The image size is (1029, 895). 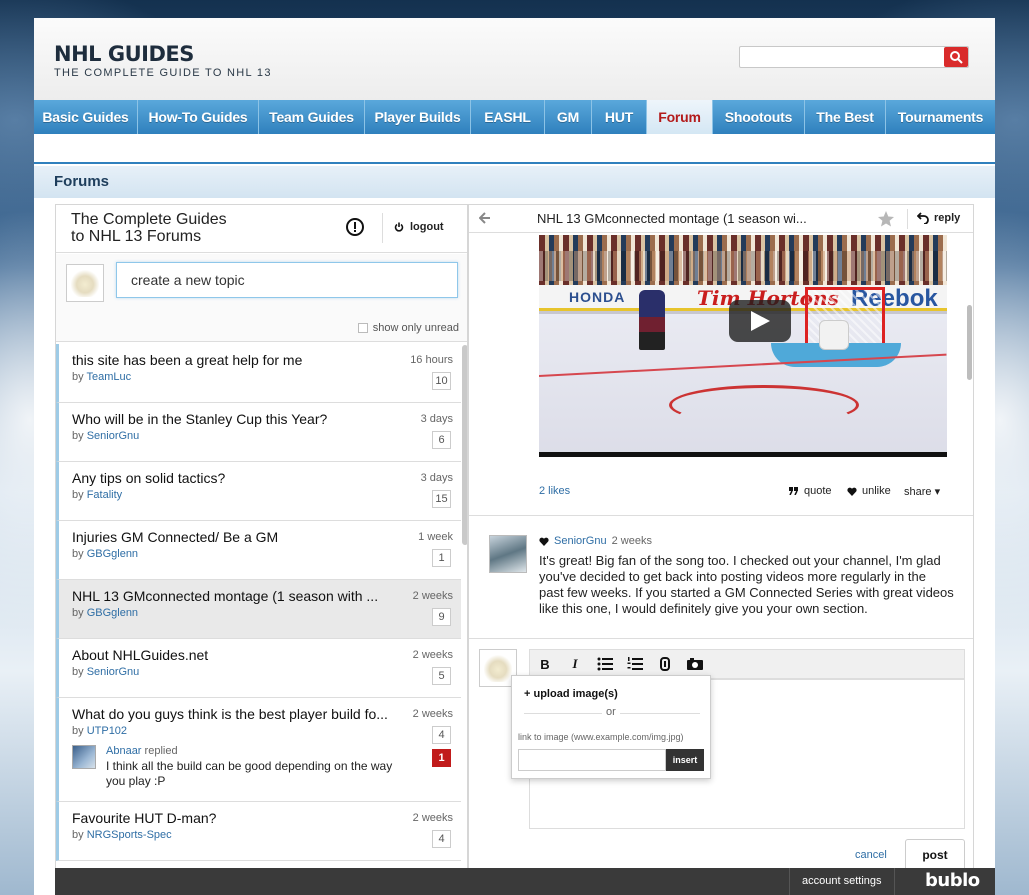 I want to click on nav-team-guides: Team Guides, so click(x=312, y=117).